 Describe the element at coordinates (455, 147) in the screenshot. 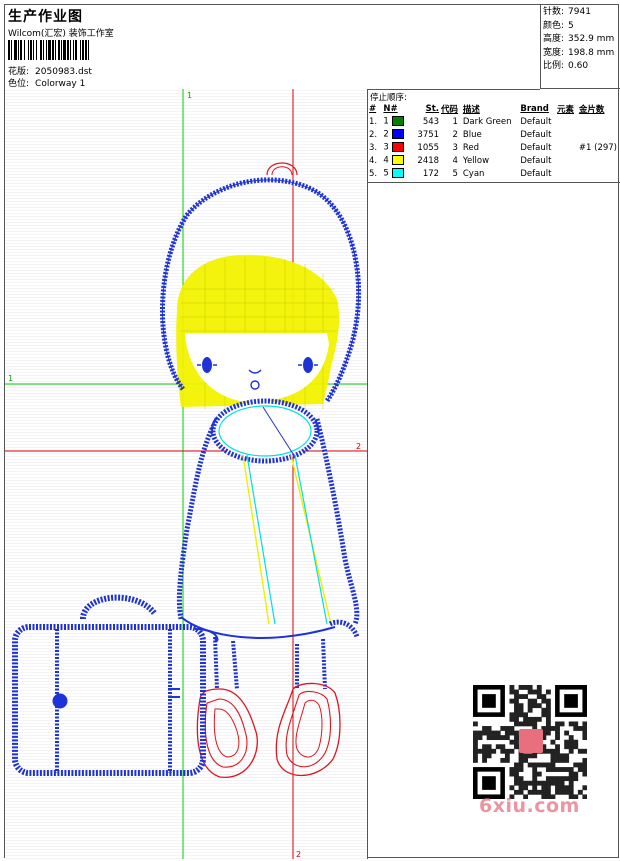

I see `row-code: 3` at that location.